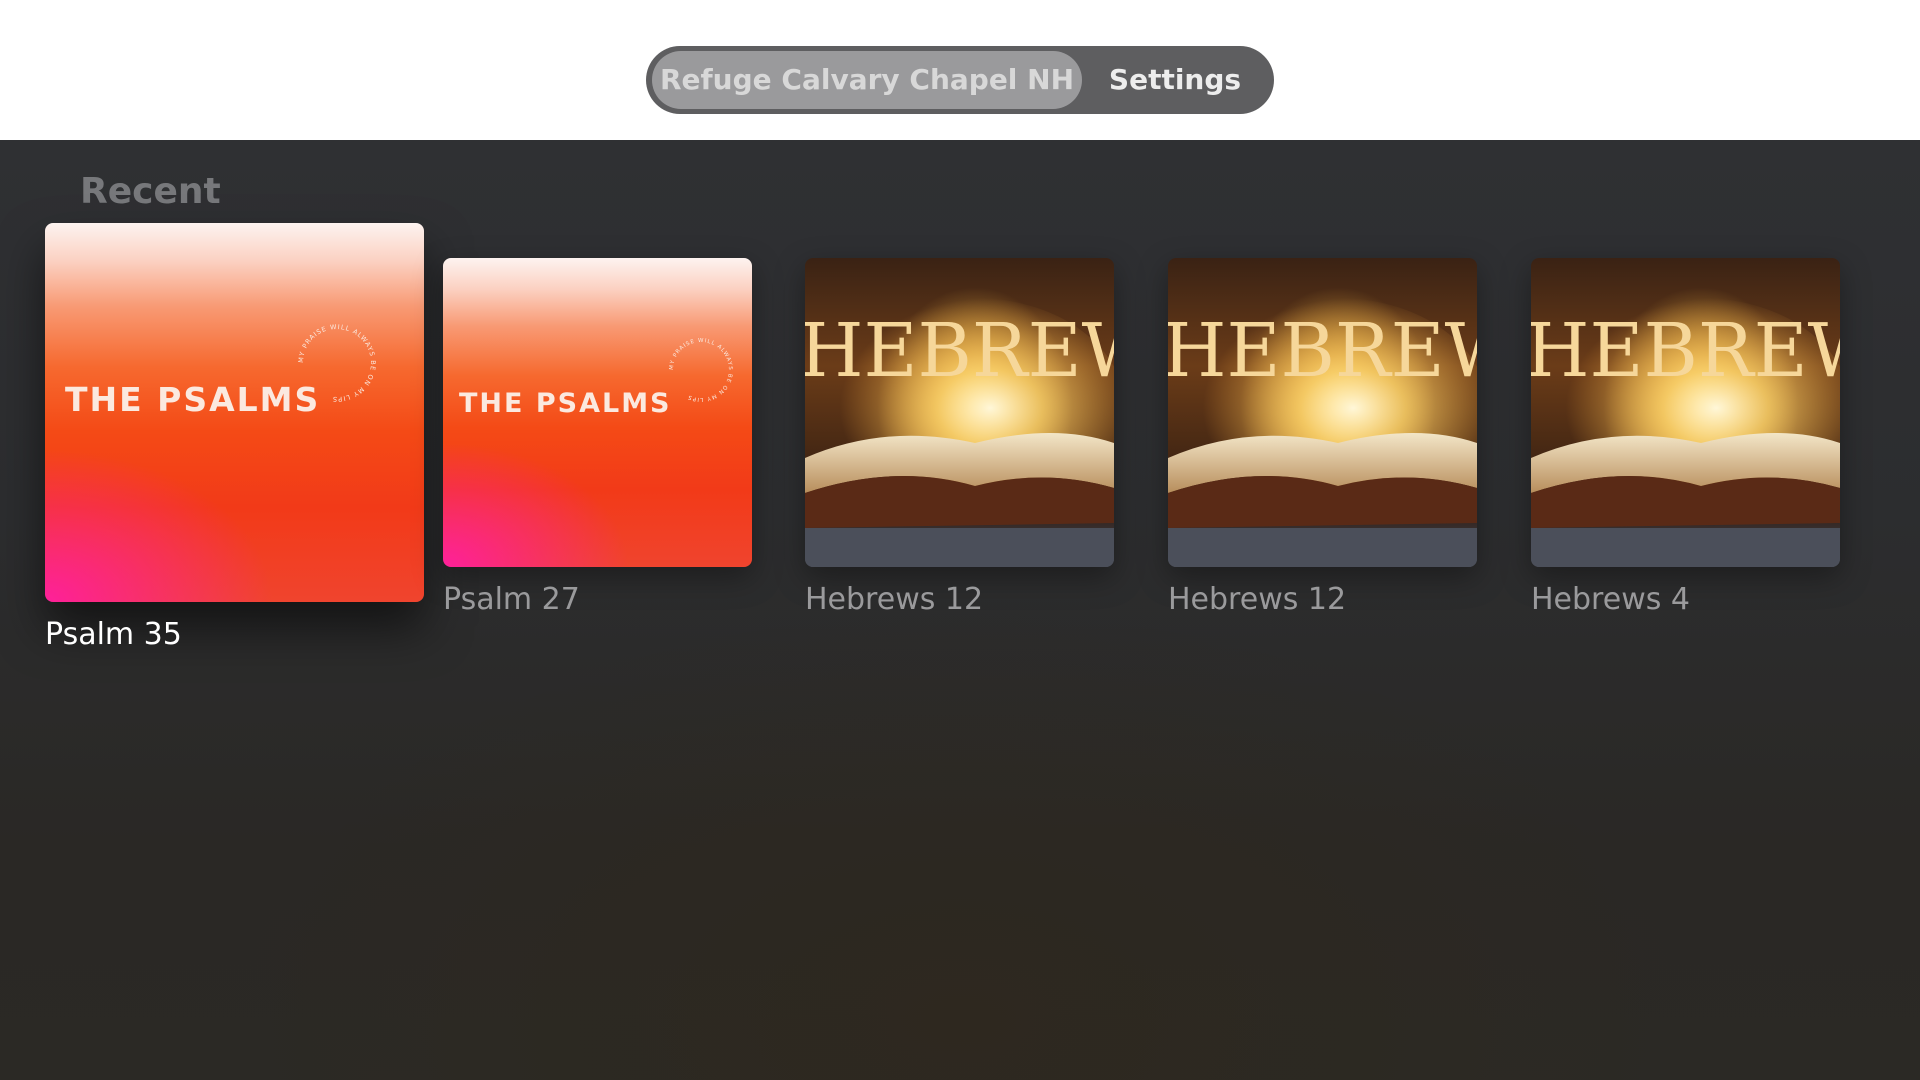 This screenshot has height=1080, width=1920. Describe the element at coordinates (150, 191) in the screenshot. I see `section-title-recent: Recent` at that location.